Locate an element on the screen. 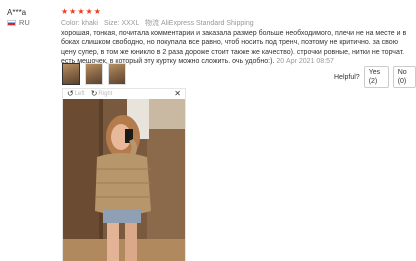 Image resolution: width=416 pixels, height=261 pixels. shipping-method: AliExpress Standard Shipping is located at coordinates (207, 23).